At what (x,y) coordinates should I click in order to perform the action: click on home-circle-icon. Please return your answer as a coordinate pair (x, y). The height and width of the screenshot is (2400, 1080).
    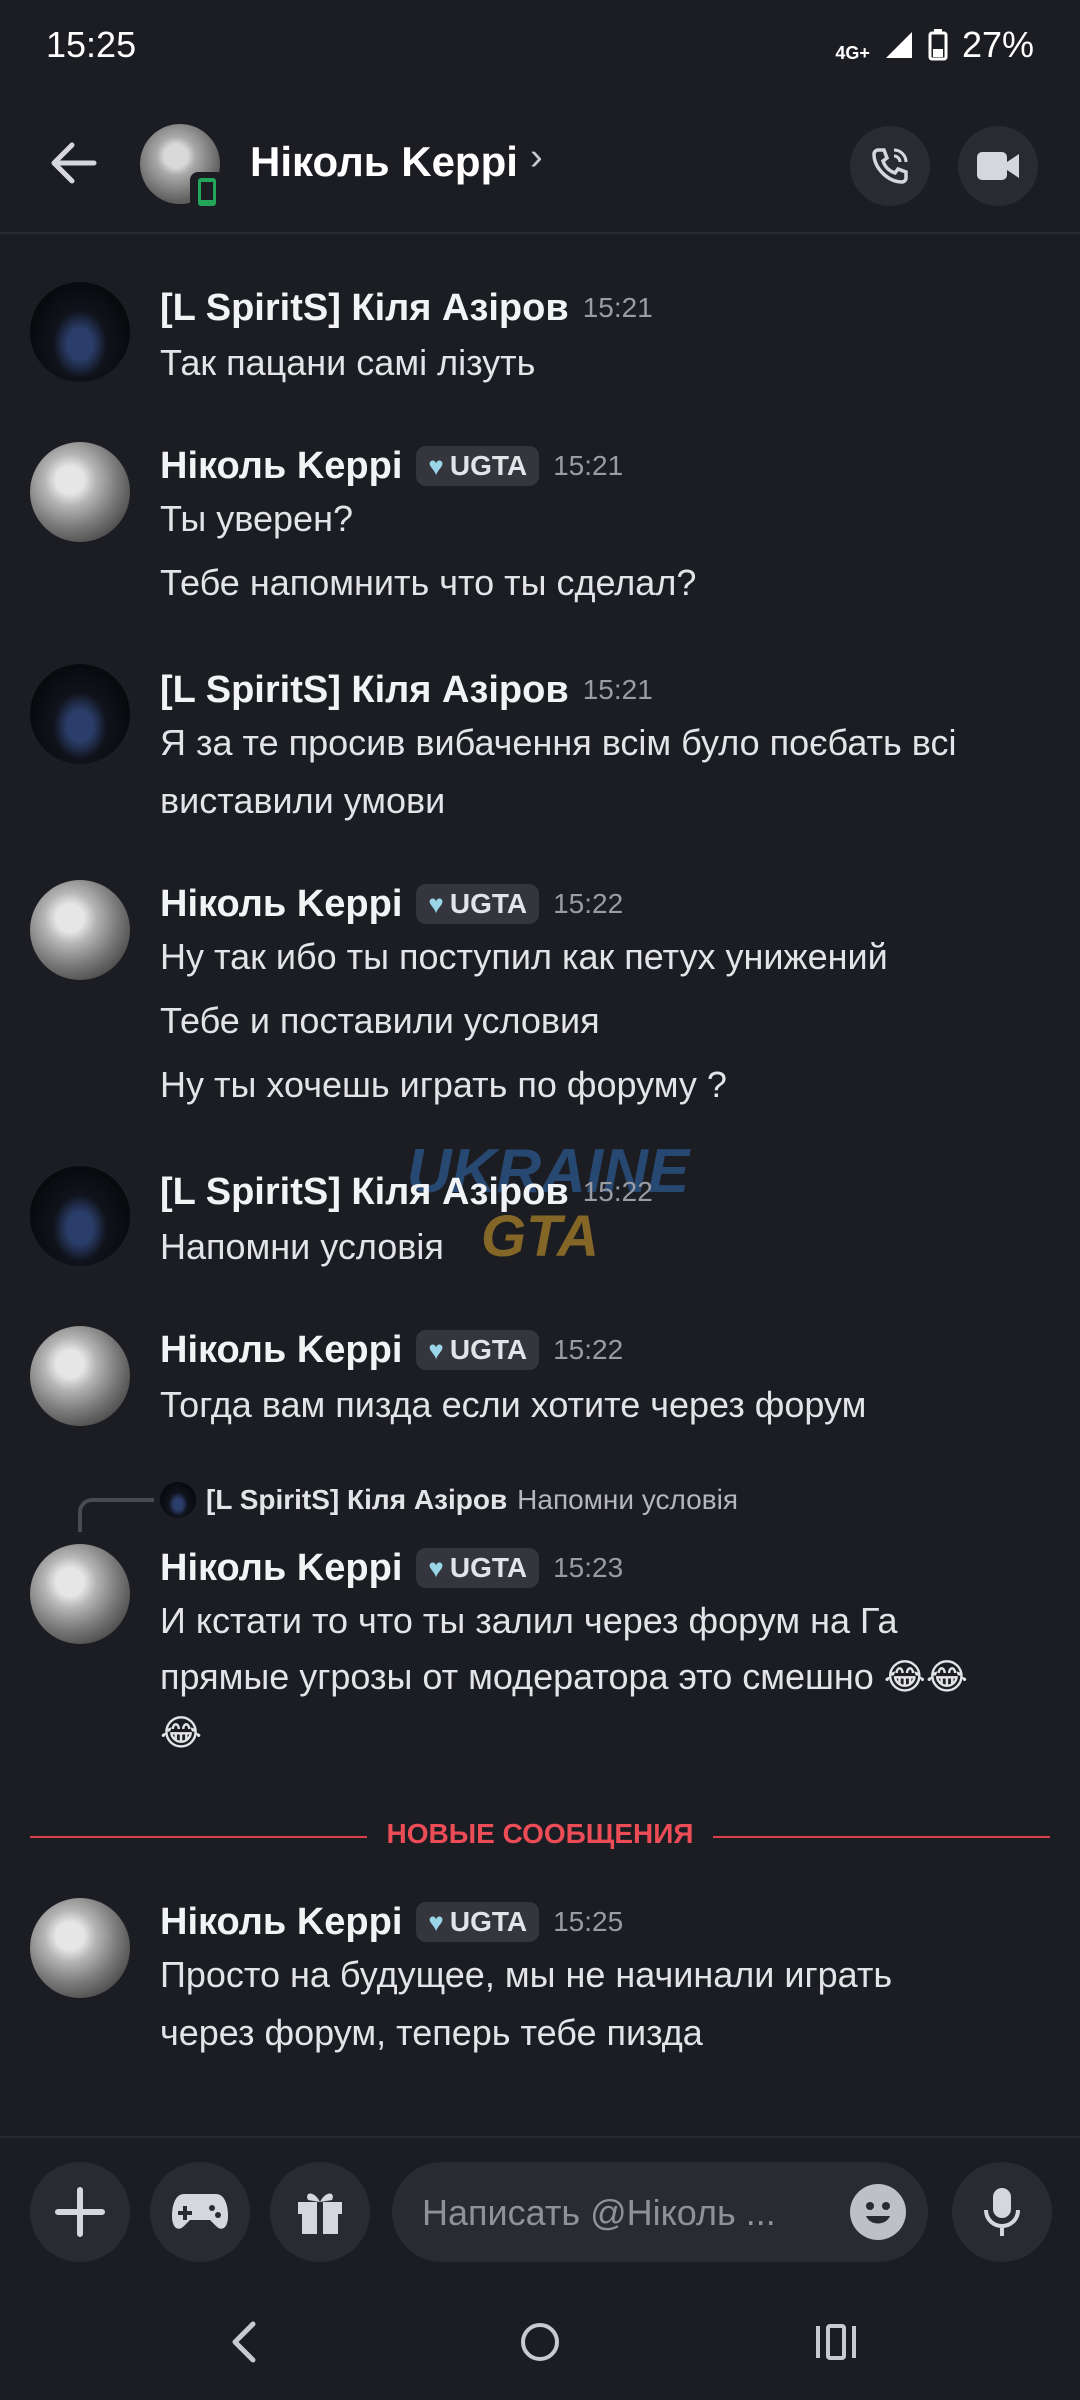
    Looking at the image, I should click on (540, 2342).